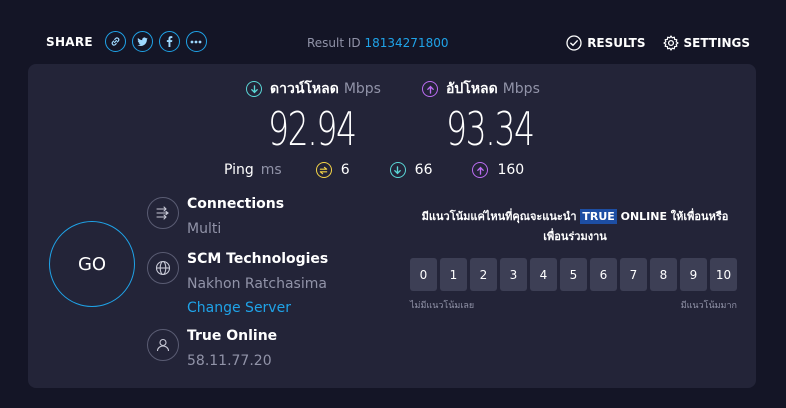 The image size is (786, 408). I want to click on connections-icon, so click(163, 213).